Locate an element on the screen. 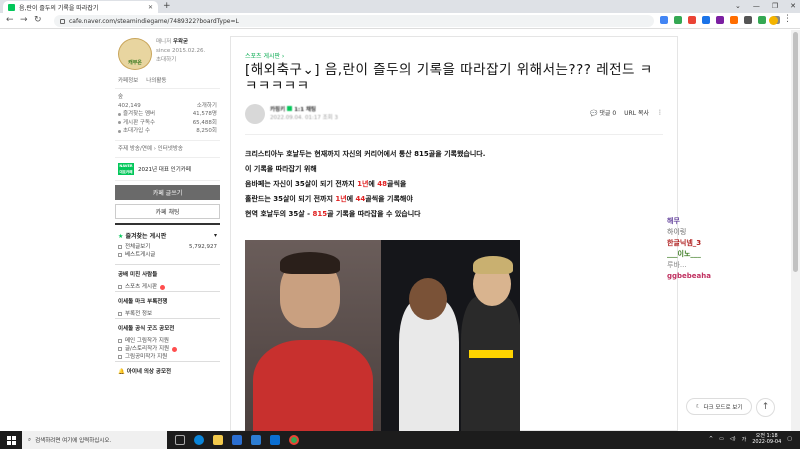 The height and width of the screenshot is (449, 800). taskbar-search: ⌕ 검색하려면 여기에 입력하십시오. is located at coordinates (94, 440).